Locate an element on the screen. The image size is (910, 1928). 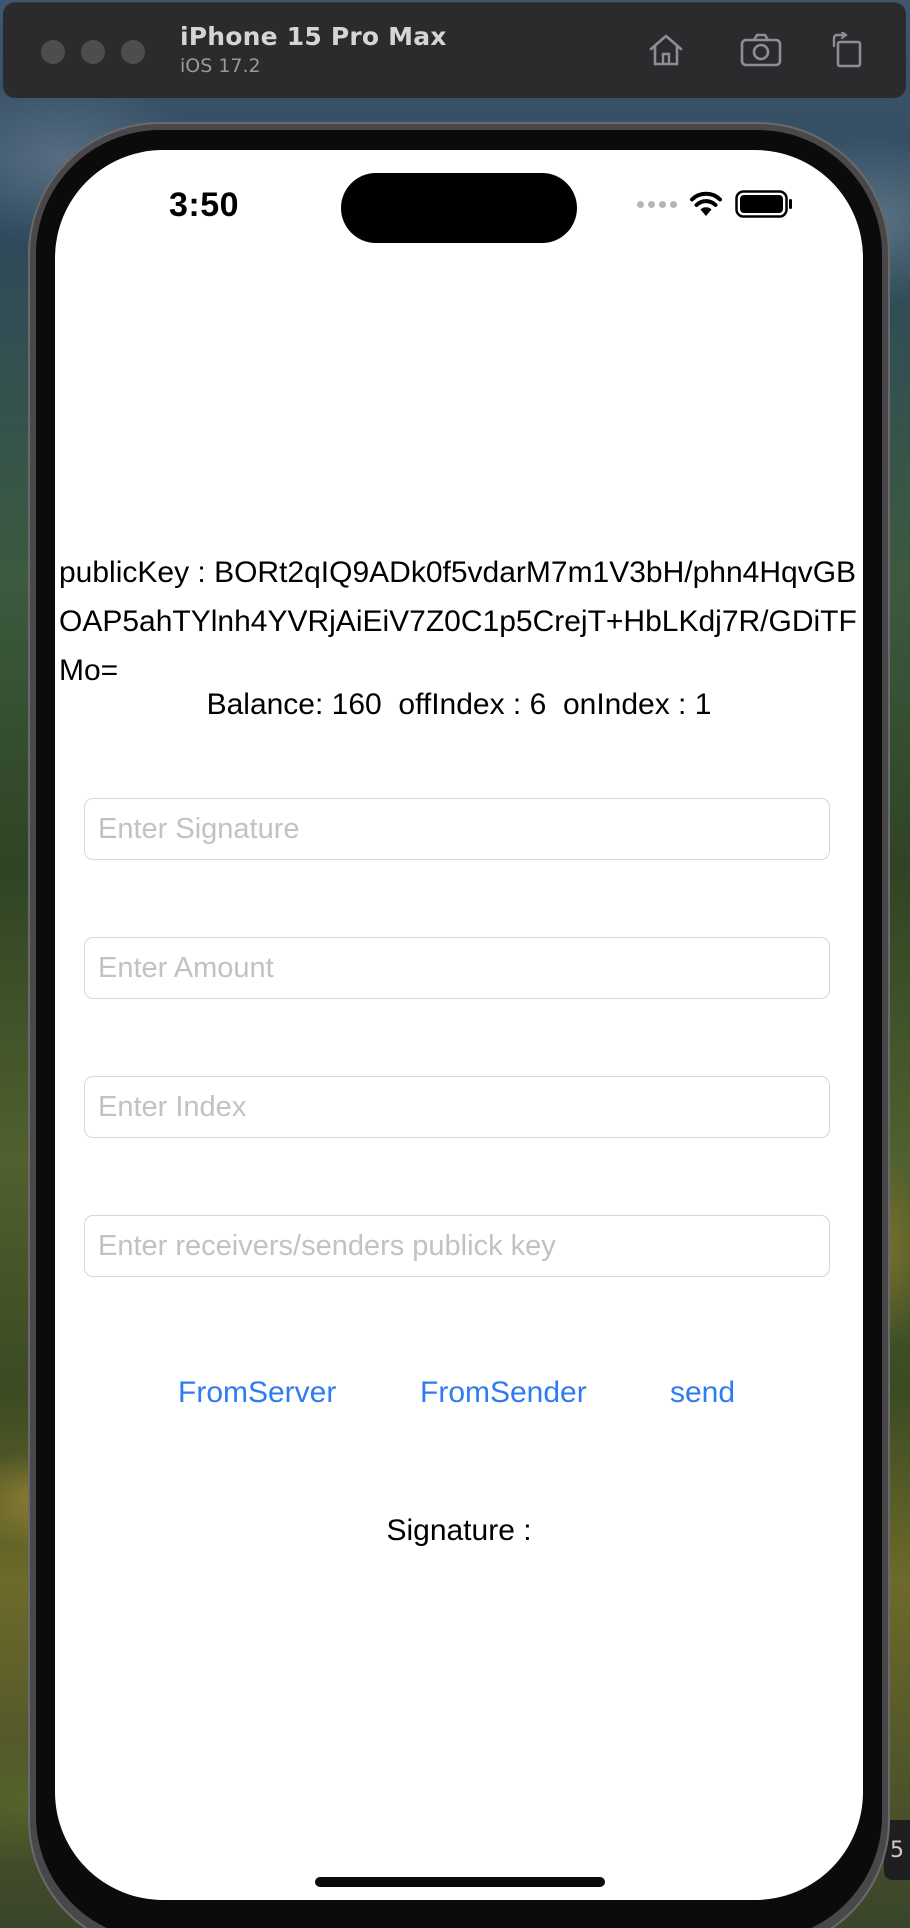
screenshot-button is located at coordinates (761, 50).